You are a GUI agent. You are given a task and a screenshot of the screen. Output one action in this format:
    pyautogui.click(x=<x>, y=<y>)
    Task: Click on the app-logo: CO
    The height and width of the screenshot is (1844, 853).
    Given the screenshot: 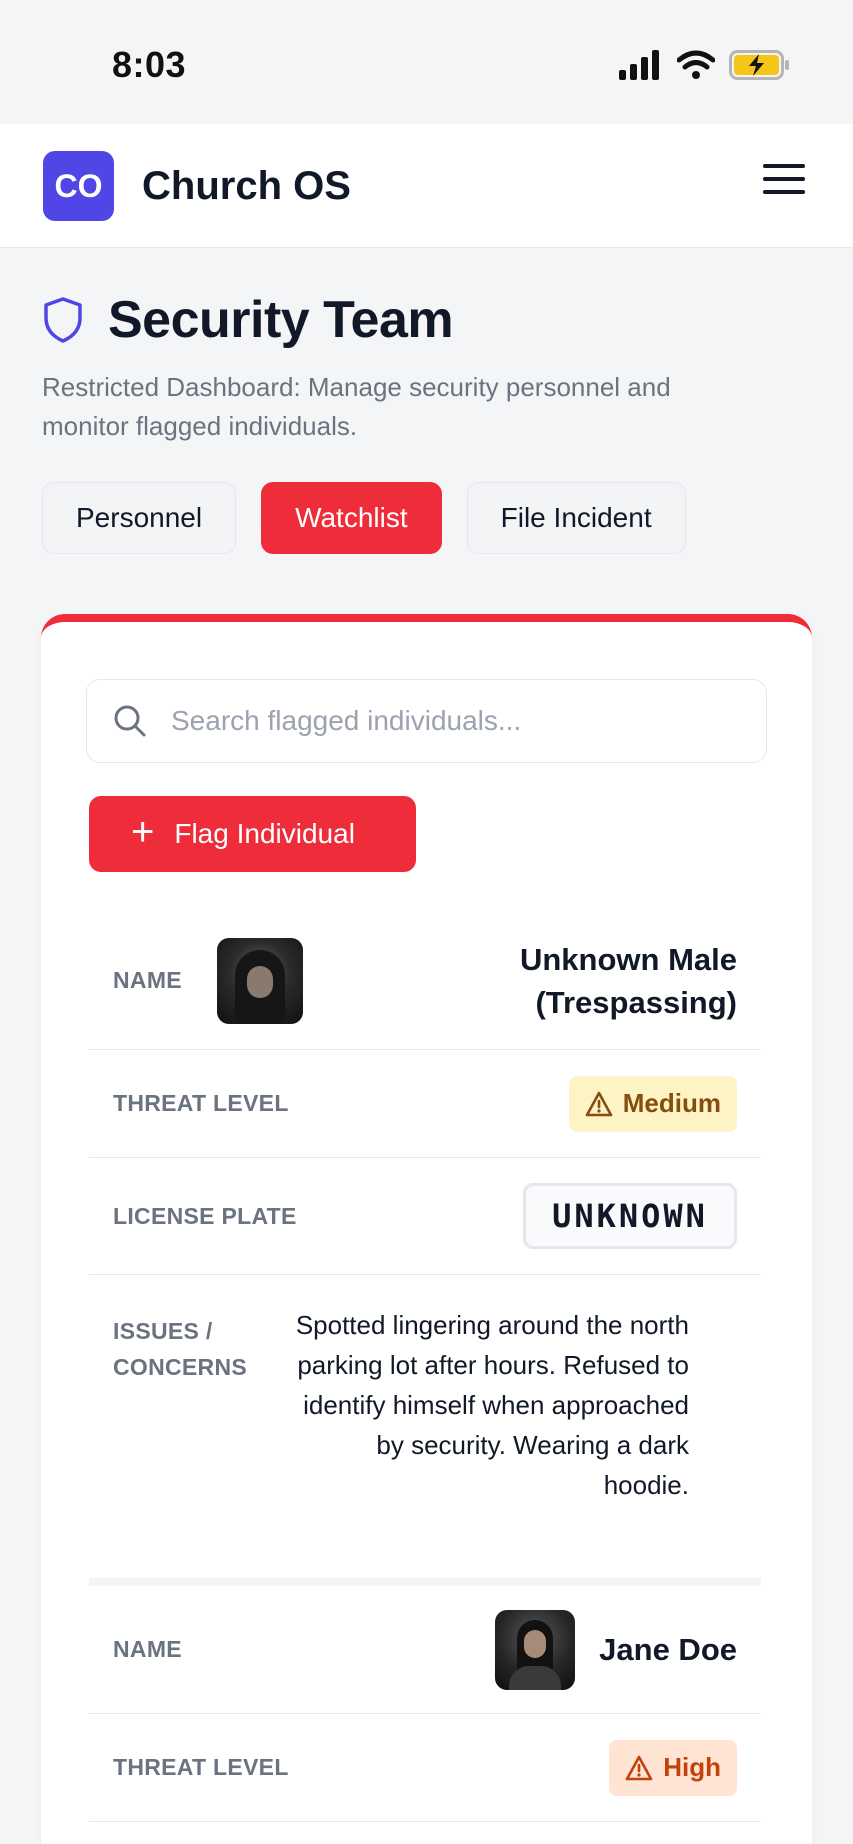 What is the action you would take?
    pyautogui.click(x=78, y=186)
    